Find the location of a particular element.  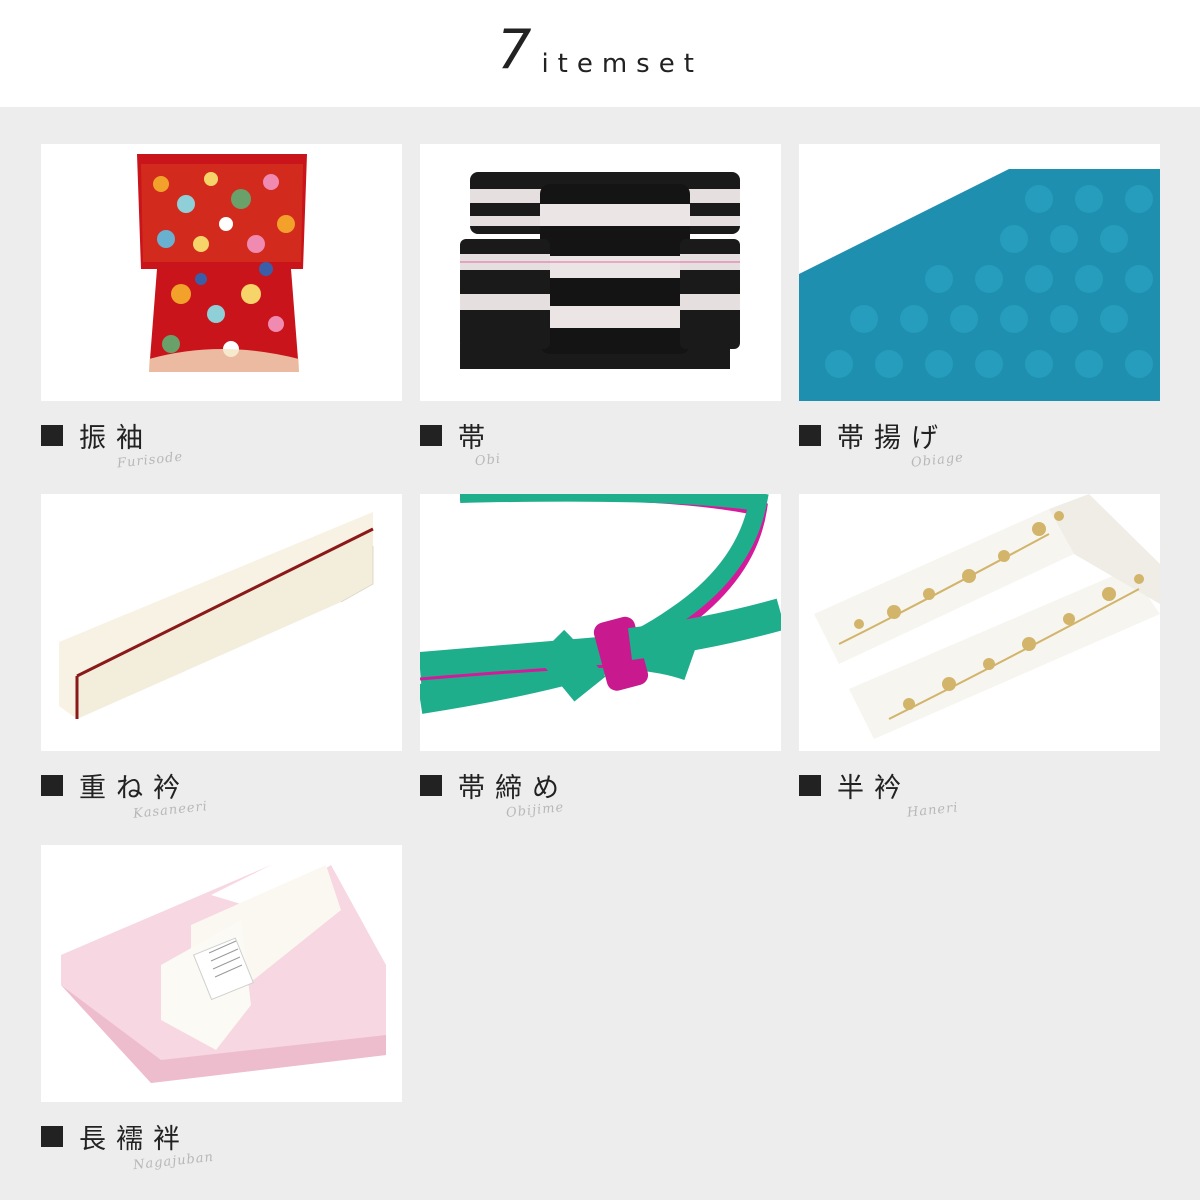

item-obijime: 帯締め Obijime is located at coordinates (600, 657).